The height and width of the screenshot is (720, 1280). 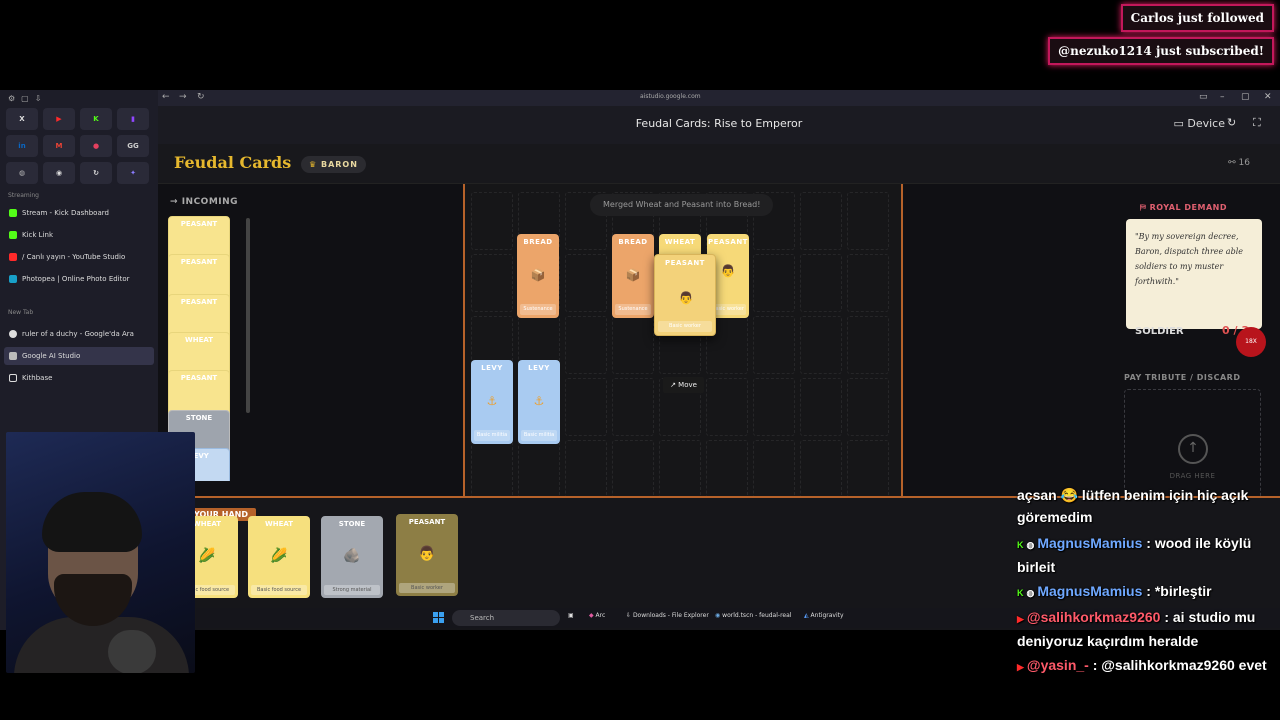 What do you see at coordinates (667, 615) in the screenshot?
I see `taskbar-app-explorer: ⇩ Downloads - File Explorer` at bounding box center [667, 615].